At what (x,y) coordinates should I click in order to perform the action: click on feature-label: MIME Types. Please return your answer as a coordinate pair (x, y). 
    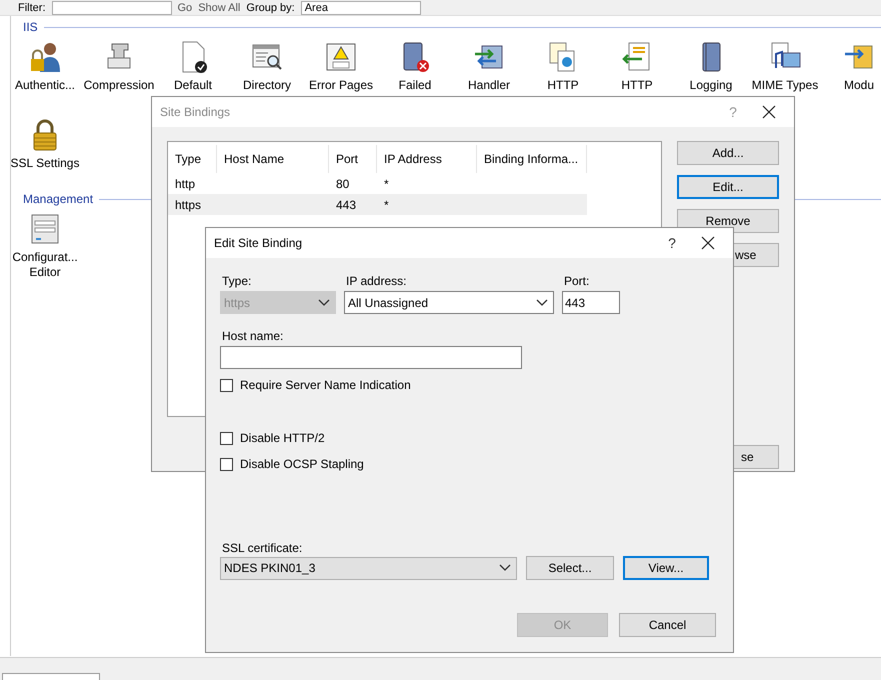
    Looking at the image, I should click on (785, 85).